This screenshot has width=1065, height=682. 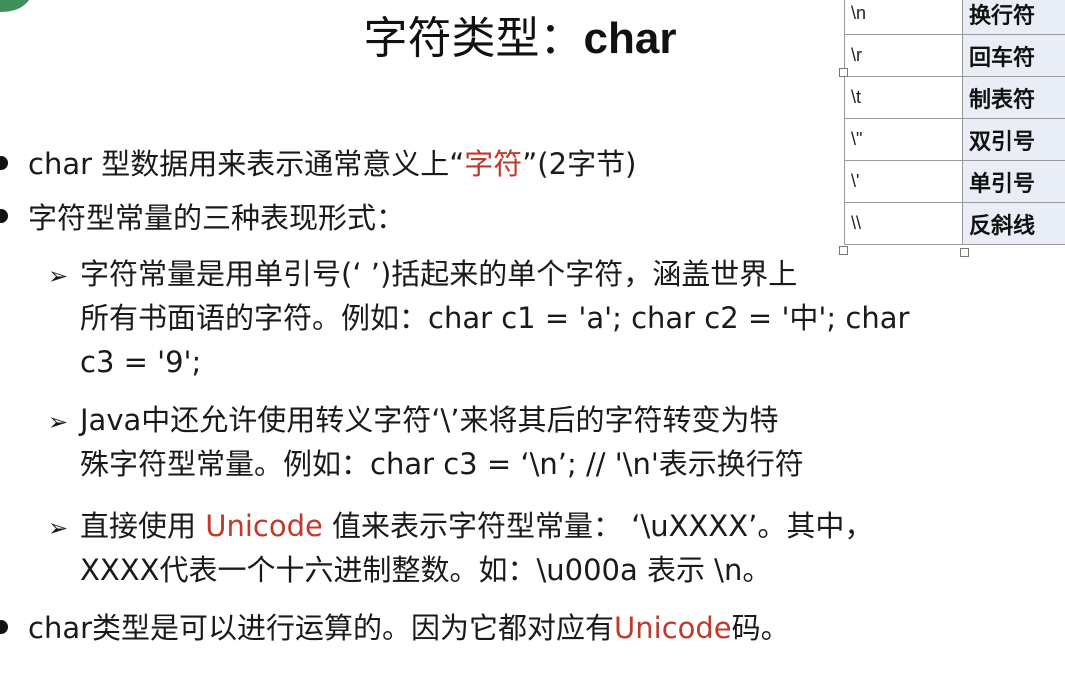 What do you see at coordinates (246, 164) in the screenshot?
I see `bullet-1-text: char 型数据用来表示通常意义上“` at bounding box center [246, 164].